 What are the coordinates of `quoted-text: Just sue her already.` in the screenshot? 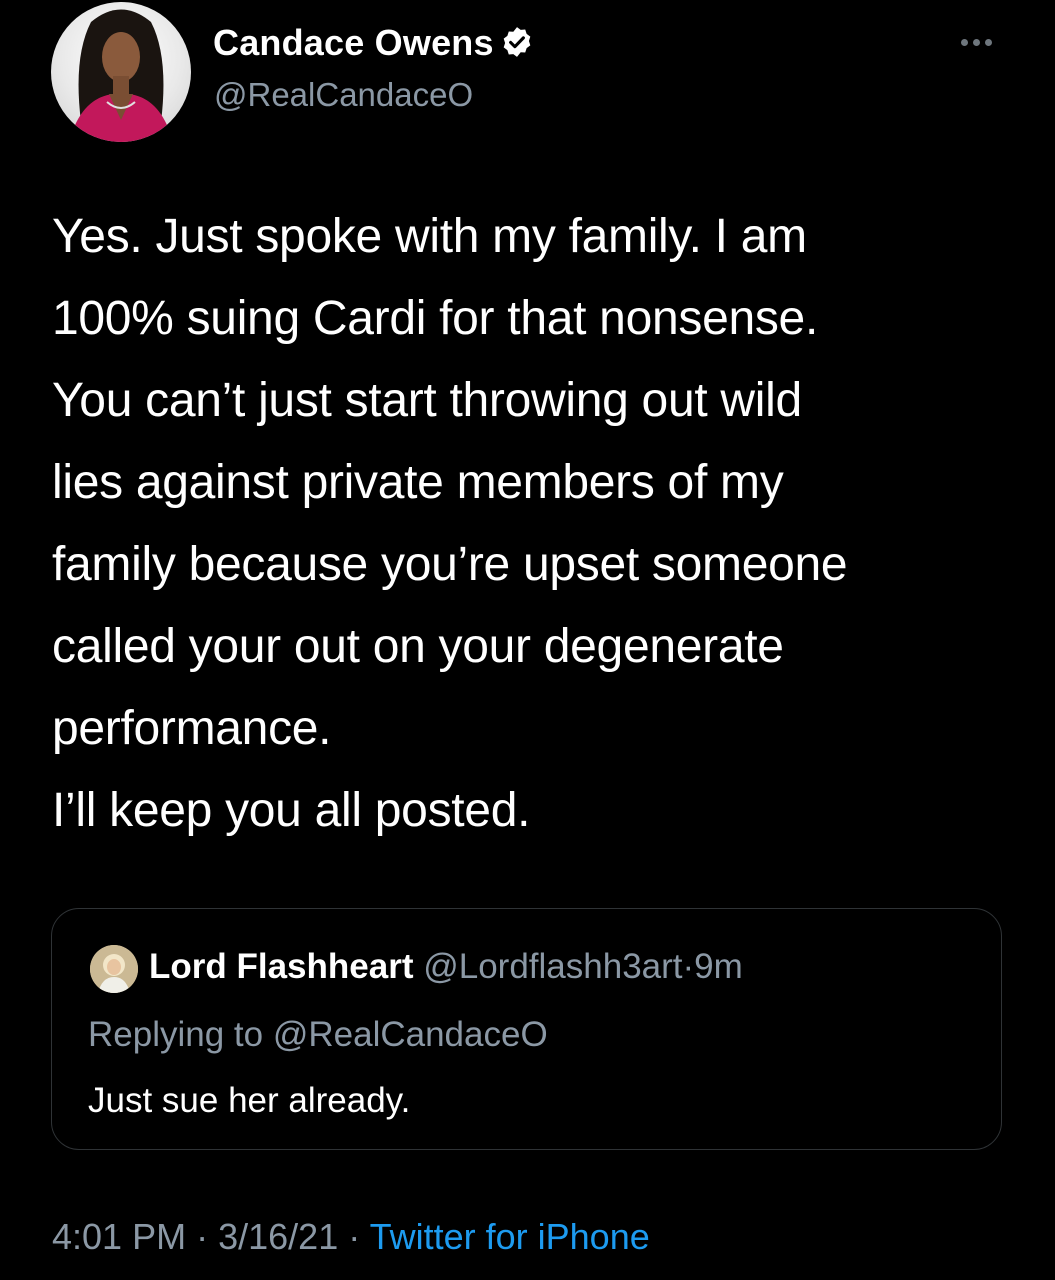 It's located at (249, 1100).